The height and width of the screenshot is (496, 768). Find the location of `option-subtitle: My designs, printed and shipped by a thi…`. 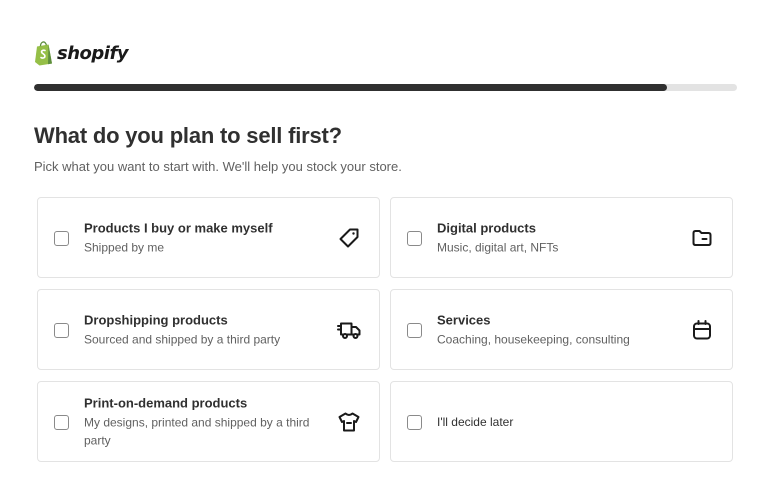

option-subtitle: My designs, printed and shipped by a thi… is located at coordinates (197, 431).